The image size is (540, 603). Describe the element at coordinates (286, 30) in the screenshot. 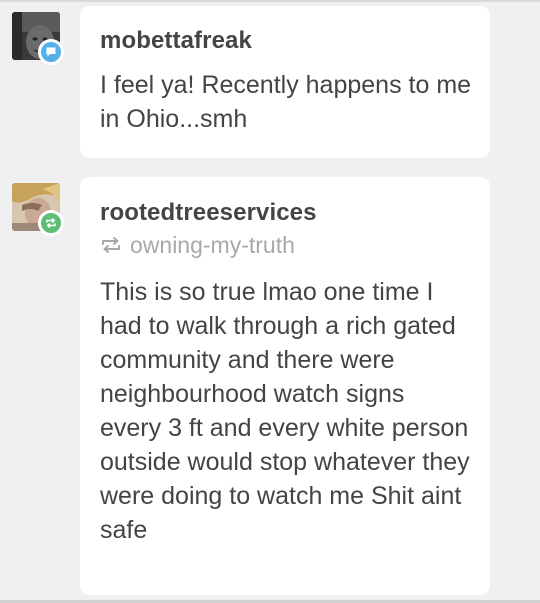

I see `username-link: mobettafreak` at that location.